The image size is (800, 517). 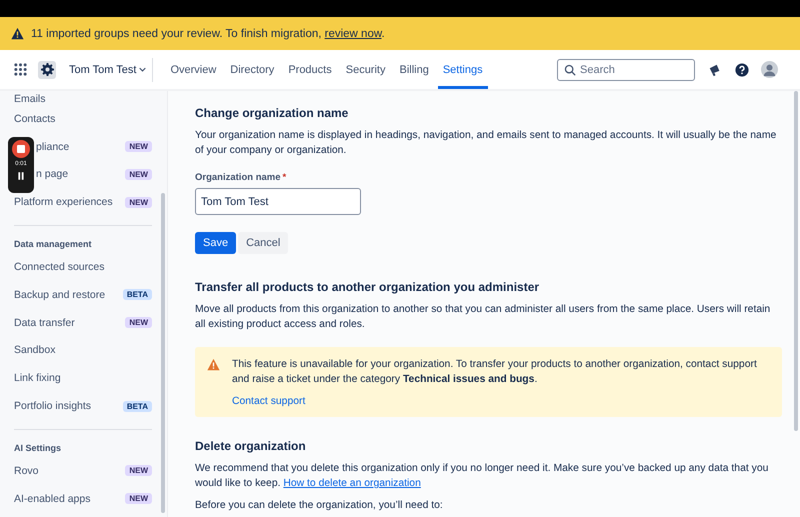 I want to click on sidebar-item: n page, so click(x=52, y=174).